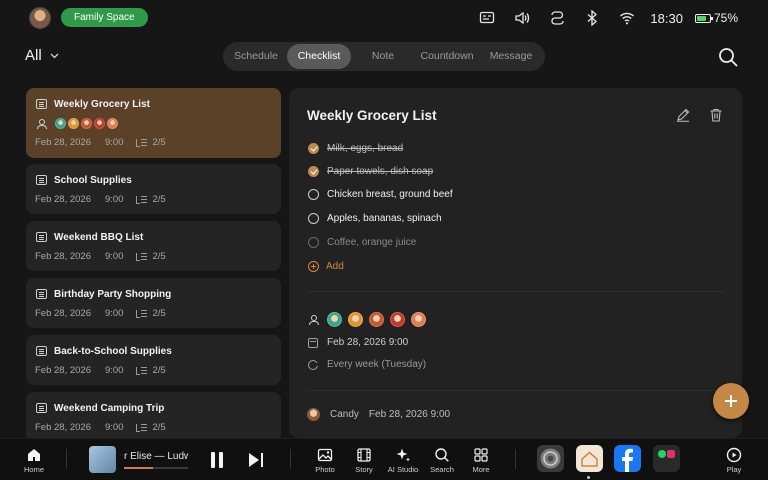 The height and width of the screenshot is (480, 768). I want to click on clock: 18:30, so click(666, 18).